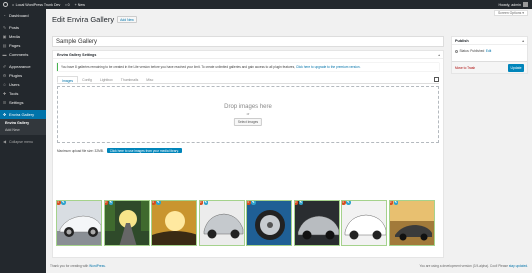 Image resolution: width=532 pixels, height=273 pixels. I want to click on wordpress-logo, so click(5, 4).